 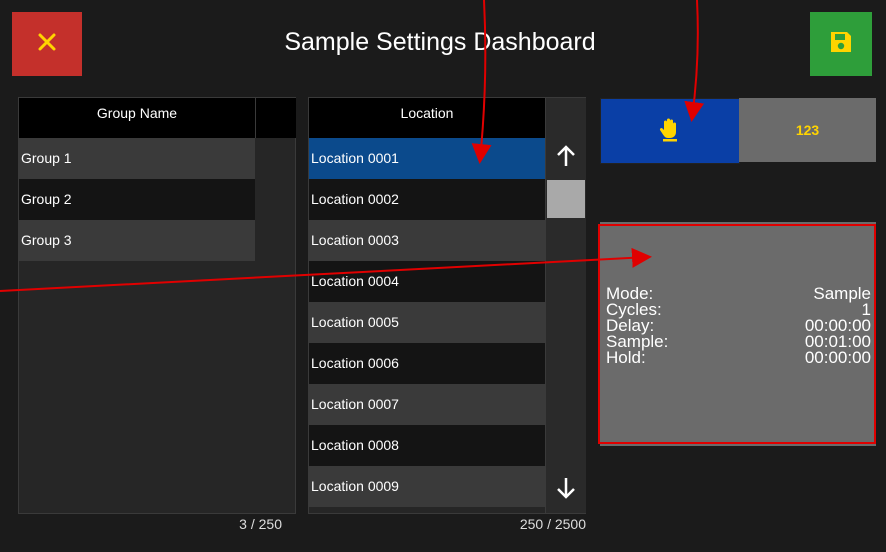 I want to click on annotation-arrow-hand, so click(x=694, y=61).